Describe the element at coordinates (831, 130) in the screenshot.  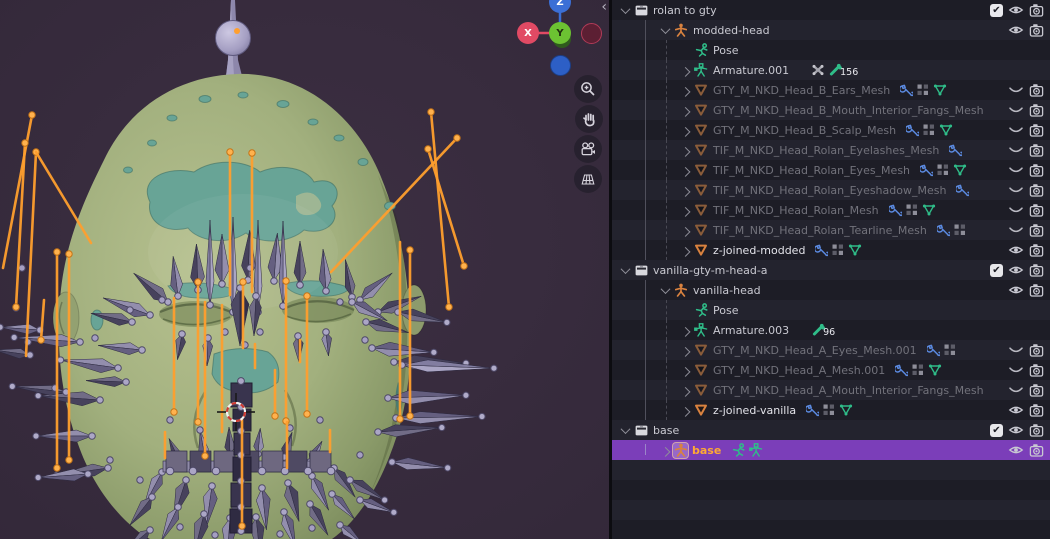
I see `outliner-row-gty-m-nkd-head-b-scalp-mesh: GTY_M_NKD_Head_B_Scalp_Mesh` at that location.